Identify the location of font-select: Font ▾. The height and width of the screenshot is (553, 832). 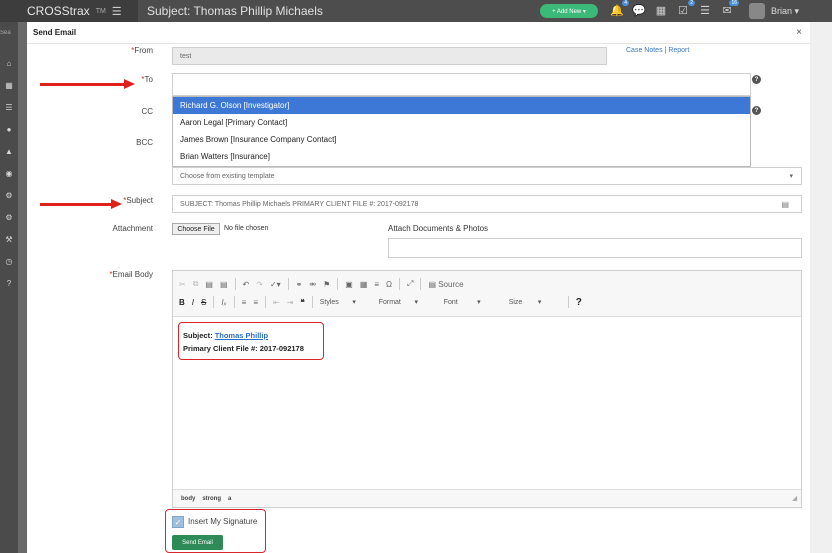
(473, 302).